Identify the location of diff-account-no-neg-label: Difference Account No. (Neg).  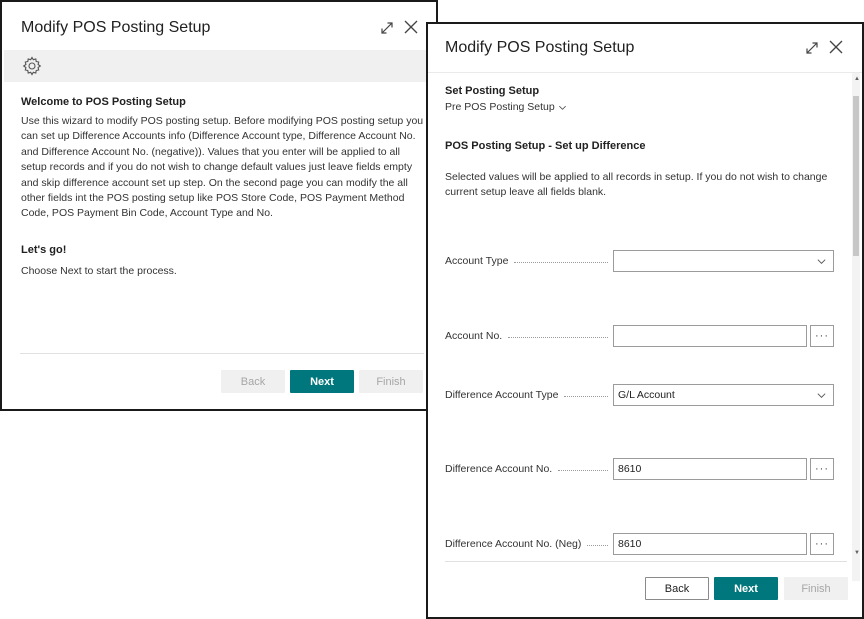
(526, 544).